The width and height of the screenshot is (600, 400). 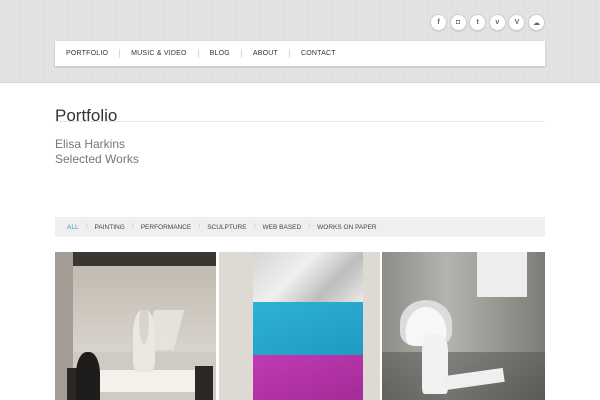 I want to click on instagram-icon: ◘, so click(x=458, y=22).